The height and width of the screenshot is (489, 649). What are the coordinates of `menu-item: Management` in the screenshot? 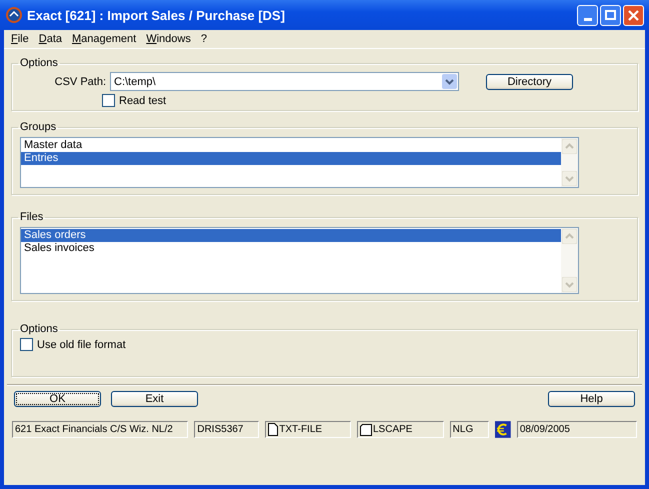 It's located at (104, 39).